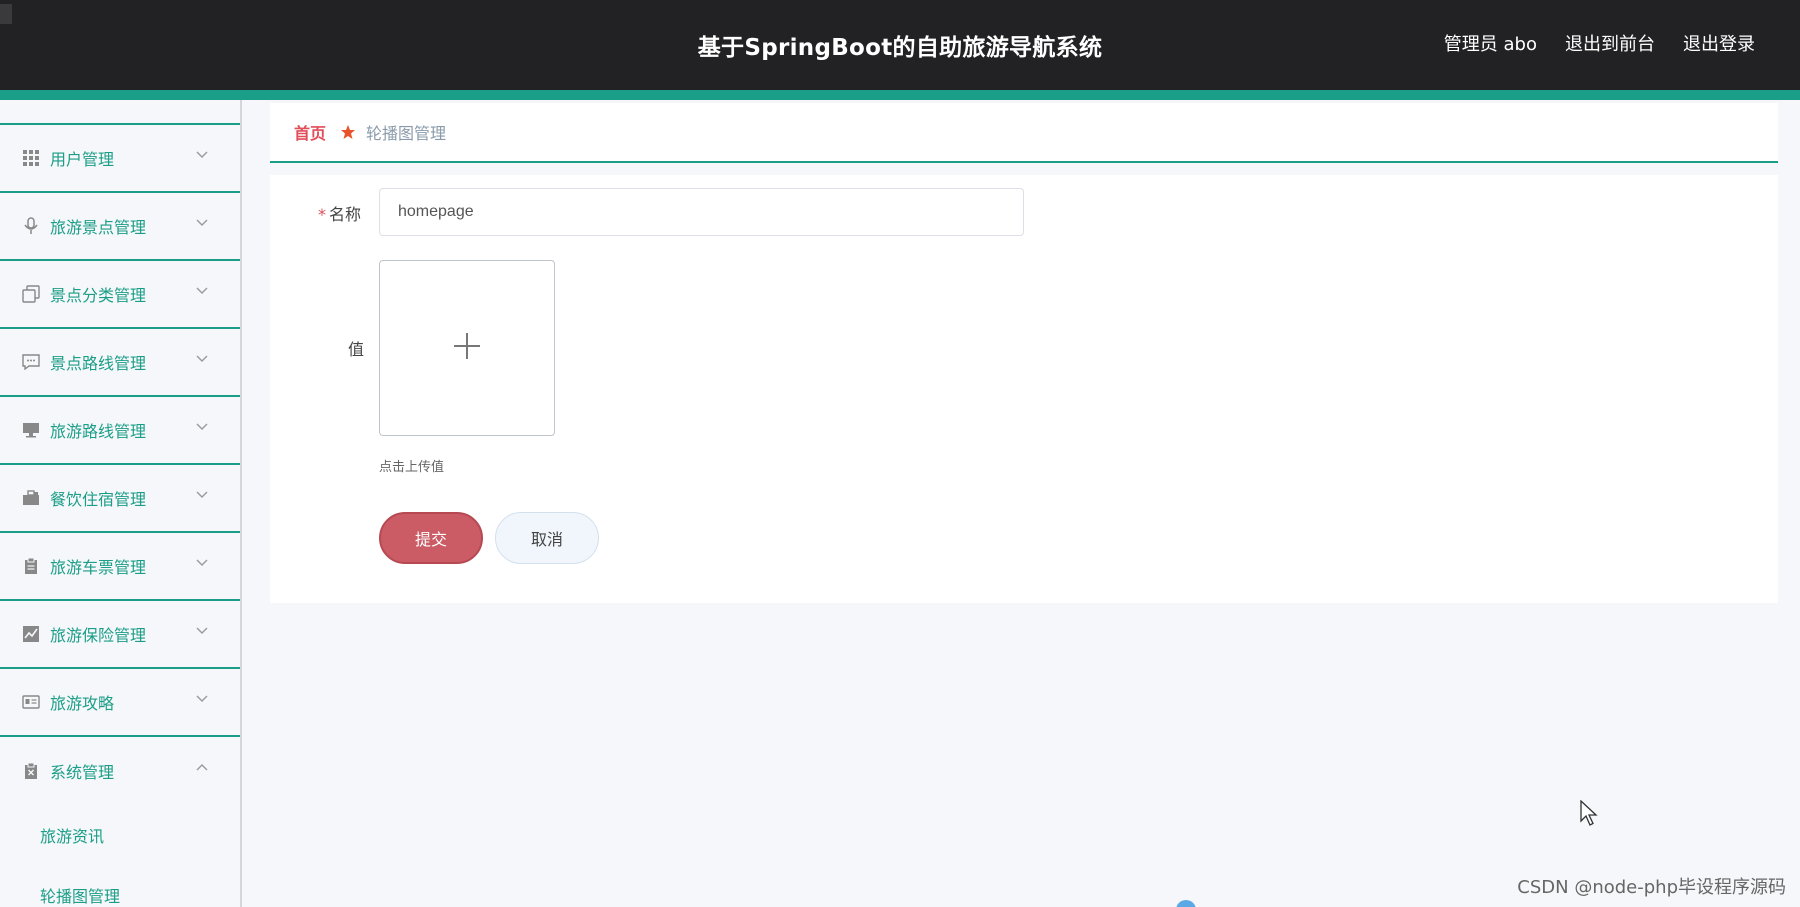  Describe the element at coordinates (120, 771) in the screenshot. I see `sidebar-item-system: 系统管理` at that location.